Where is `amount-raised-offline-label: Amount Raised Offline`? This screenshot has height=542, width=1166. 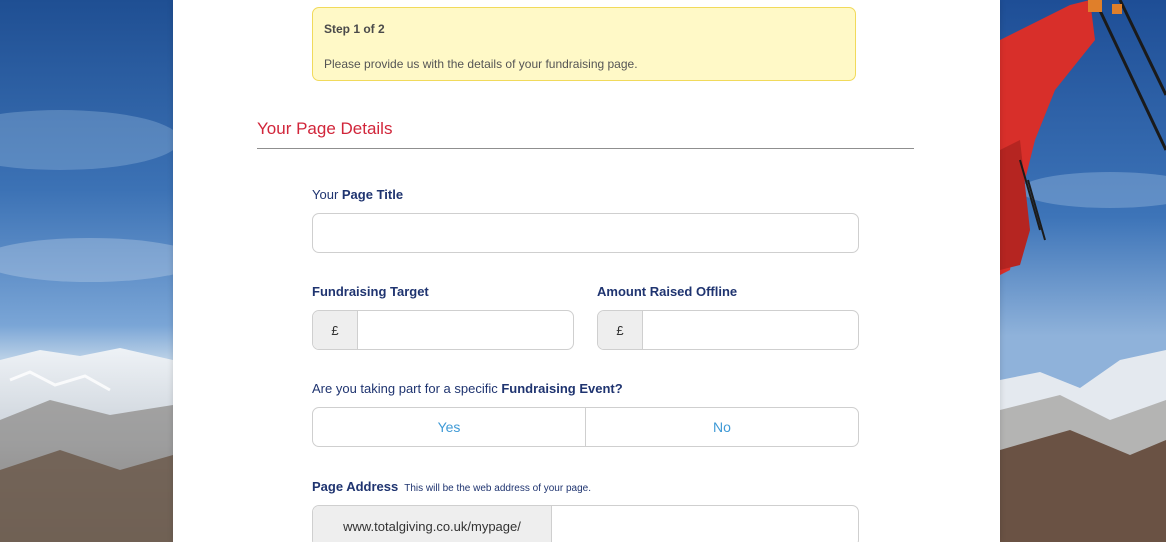 amount-raised-offline-label: Amount Raised Offline is located at coordinates (667, 291).